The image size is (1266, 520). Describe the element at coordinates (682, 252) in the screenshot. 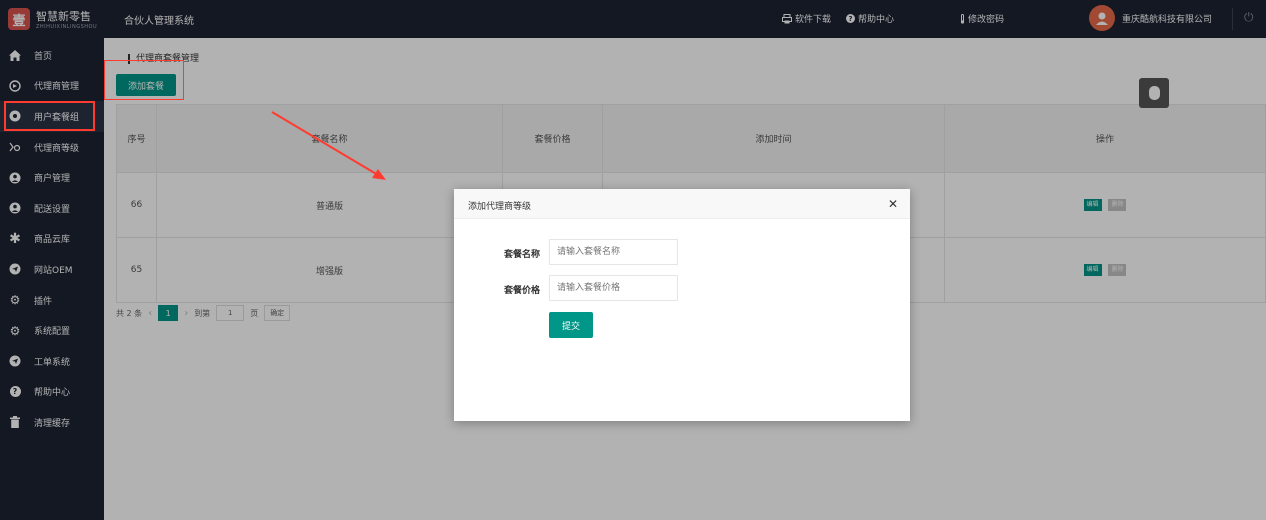

I see `name-row: 套餐名称` at that location.